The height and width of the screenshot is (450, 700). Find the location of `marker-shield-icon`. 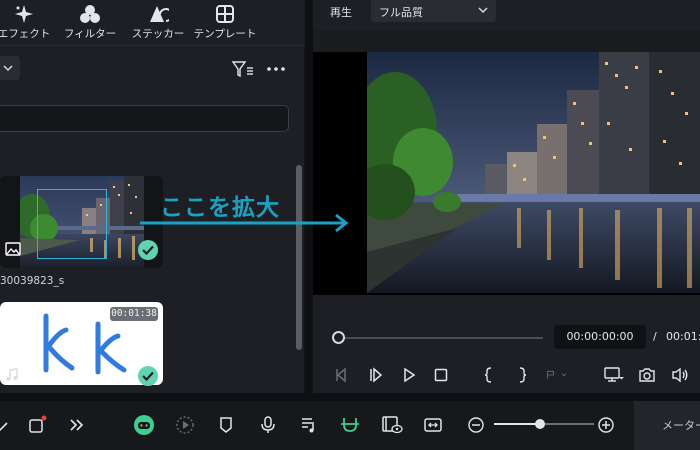

marker-shield-icon is located at coordinates (226, 425).